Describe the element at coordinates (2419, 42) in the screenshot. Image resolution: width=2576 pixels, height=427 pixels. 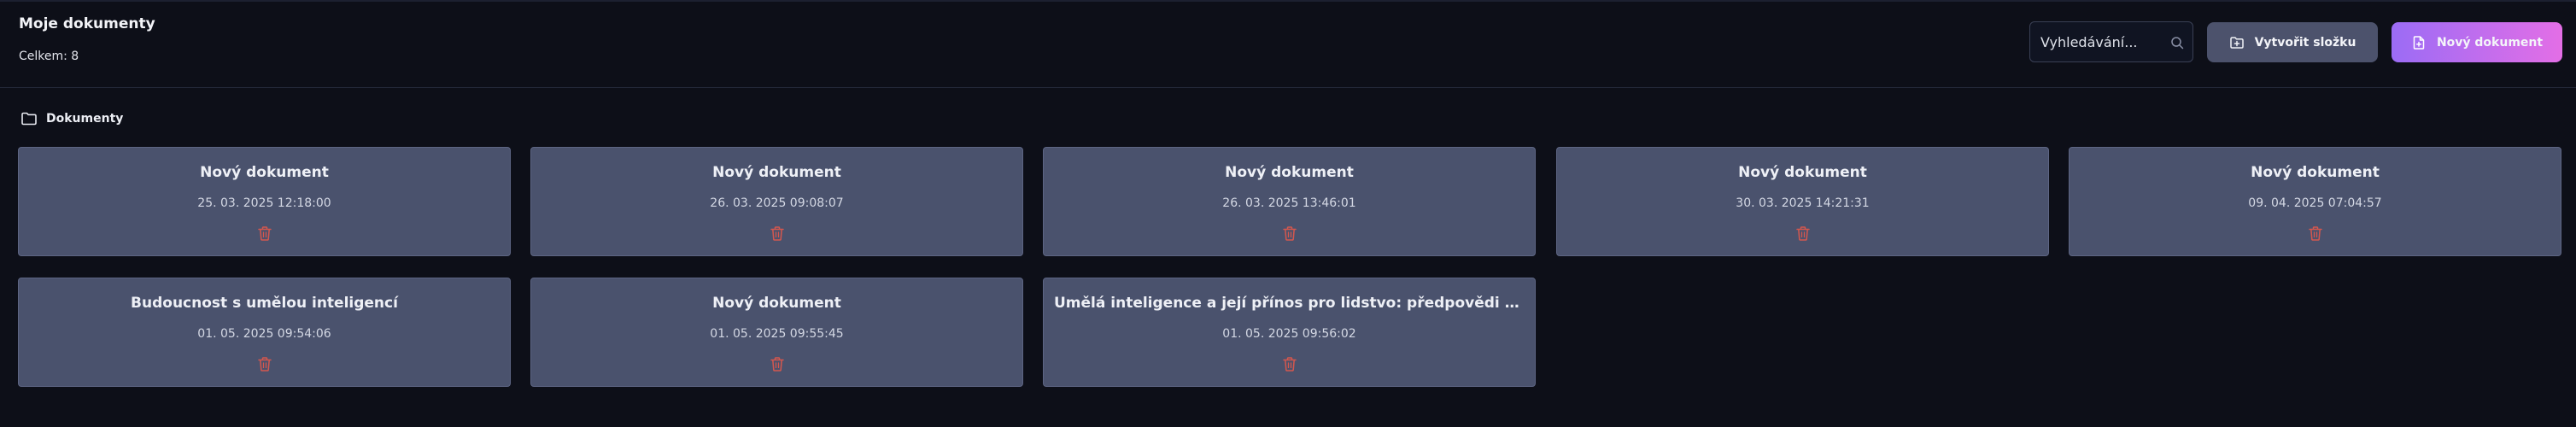
I see `file-plus-icon` at that location.